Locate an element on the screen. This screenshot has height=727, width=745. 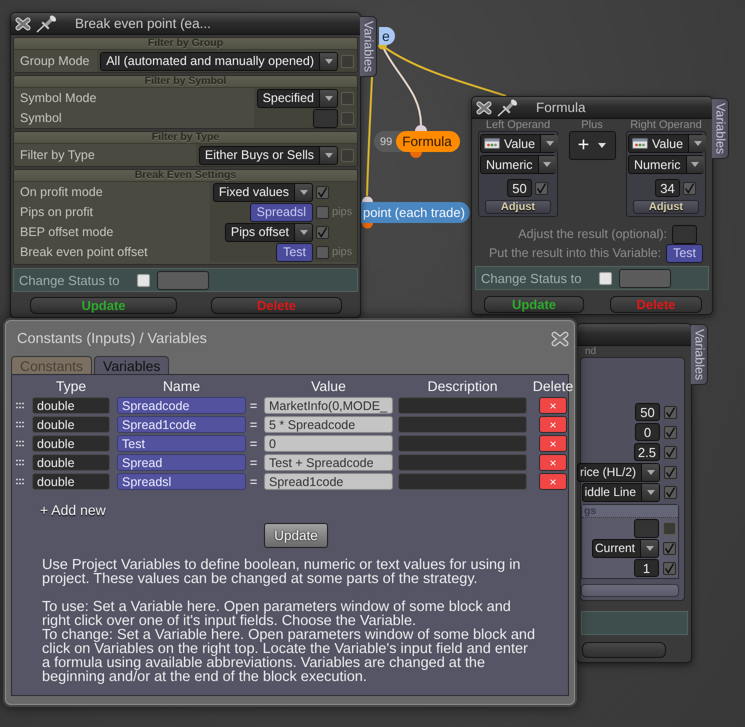
collapsed-section-bar is located at coordinates (630, 590).